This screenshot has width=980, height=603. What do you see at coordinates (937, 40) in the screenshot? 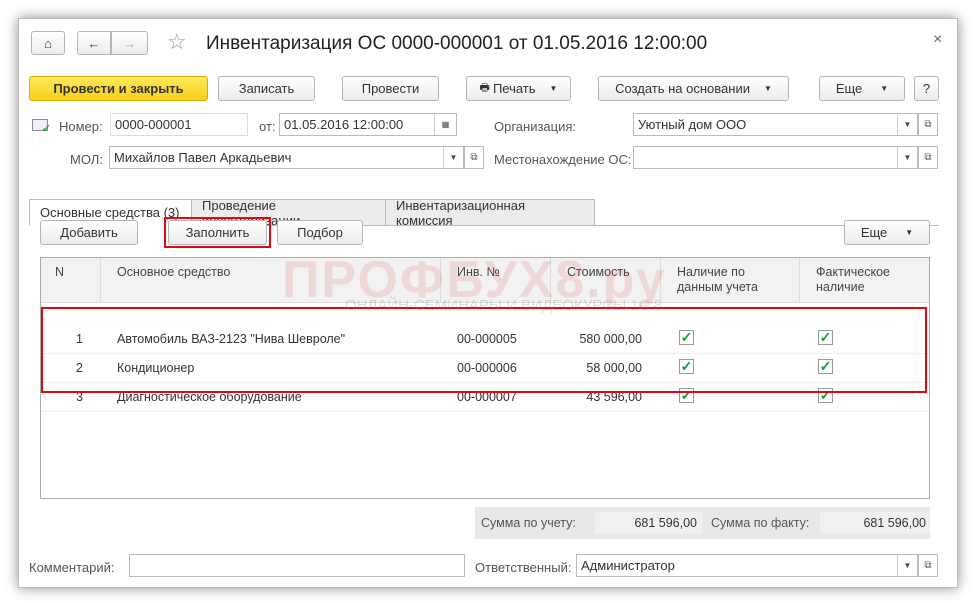
I see `close-button: ×` at bounding box center [937, 40].